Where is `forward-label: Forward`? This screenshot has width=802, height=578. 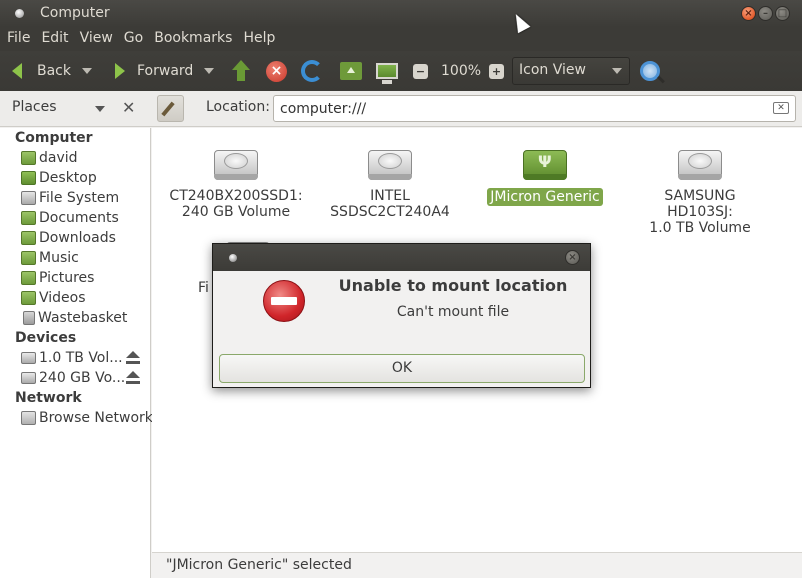 forward-label: Forward is located at coordinates (165, 71).